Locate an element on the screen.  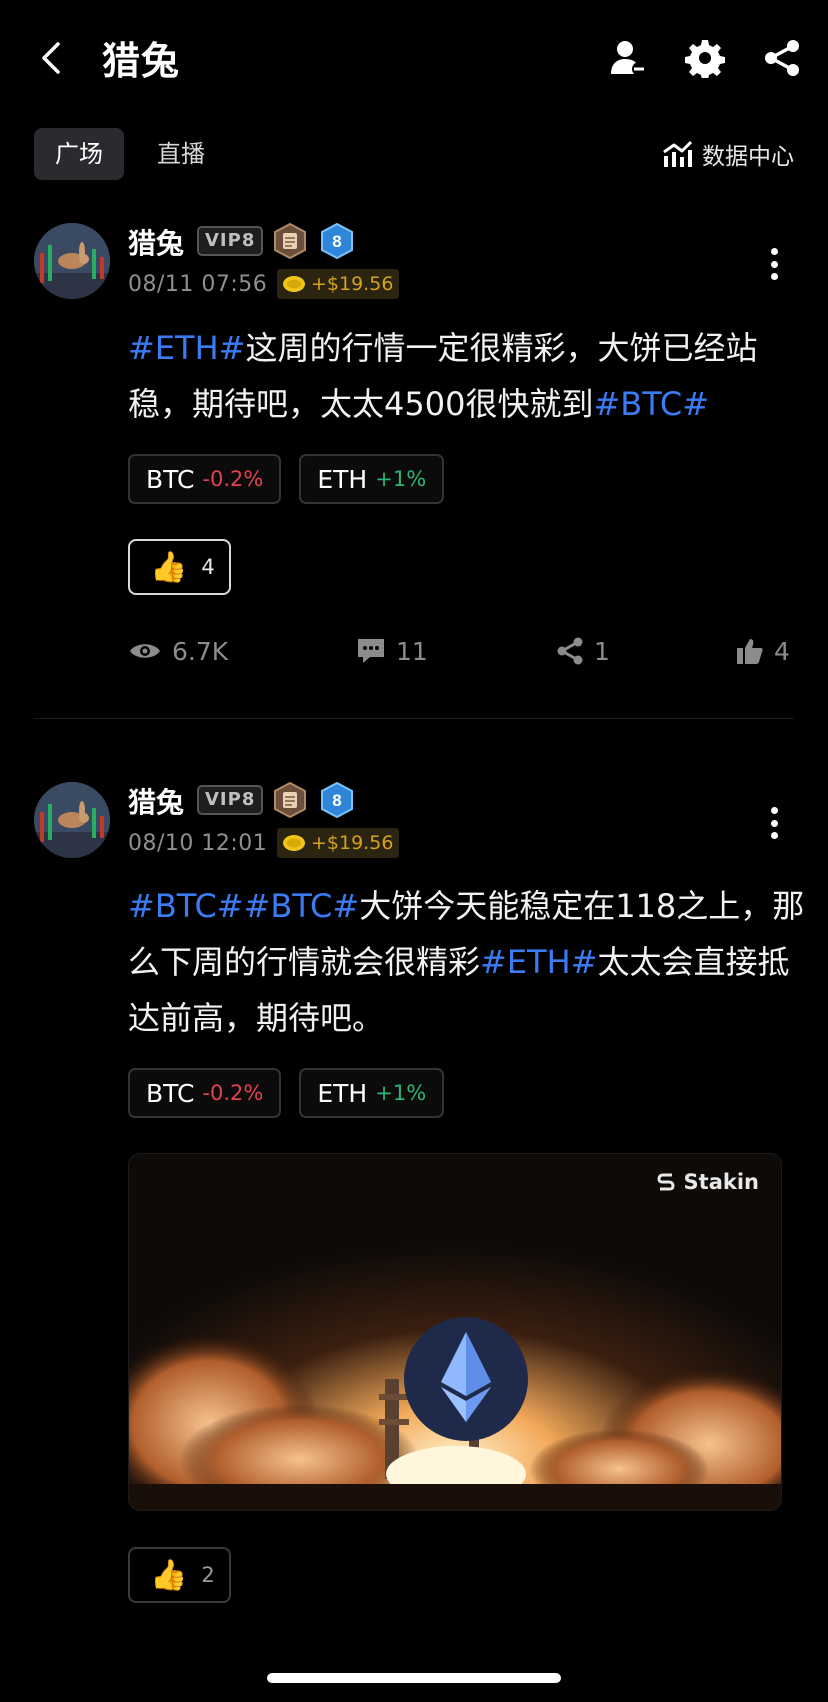
stakin-watermark: Stakin is located at coordinates (707, 1182).